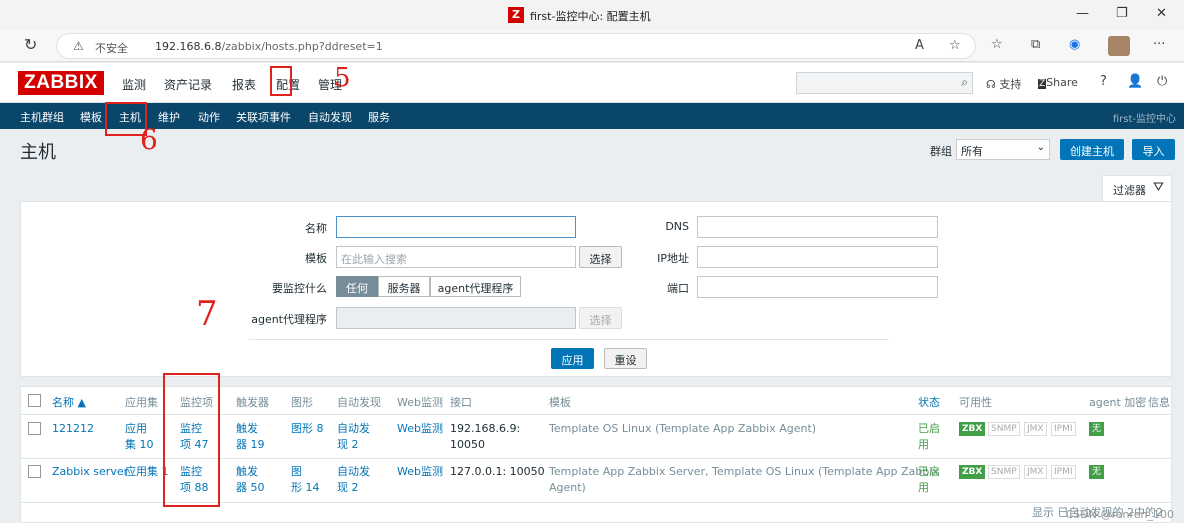 This screenshot has height=523, width=1184. I want to click on support-link: ☊ 支持, so click(1003, 84).